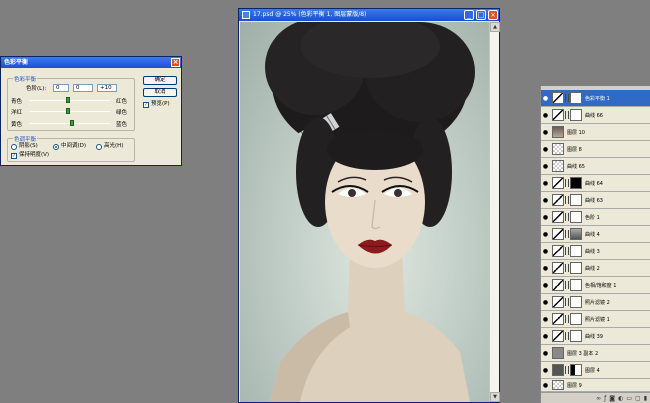 This screenshot has width=650, height=403. What do you see at coordinates (645, 398) in the screenshot?
I see `trash-icon: ▮` at bounding box center [645, 398].